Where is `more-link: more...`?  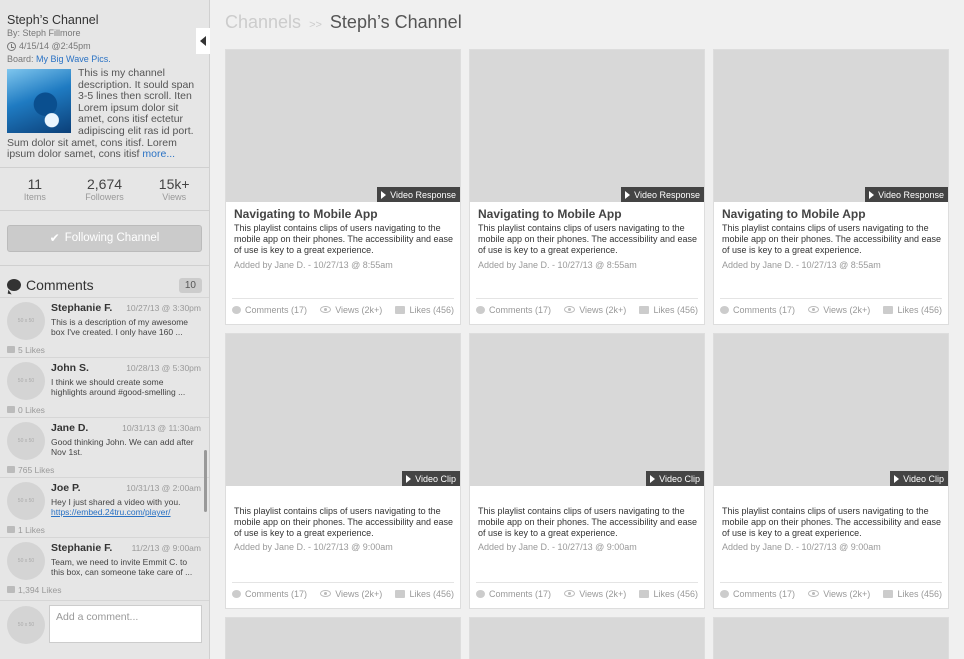
more-link: more... is located at coordinates (158, 154).